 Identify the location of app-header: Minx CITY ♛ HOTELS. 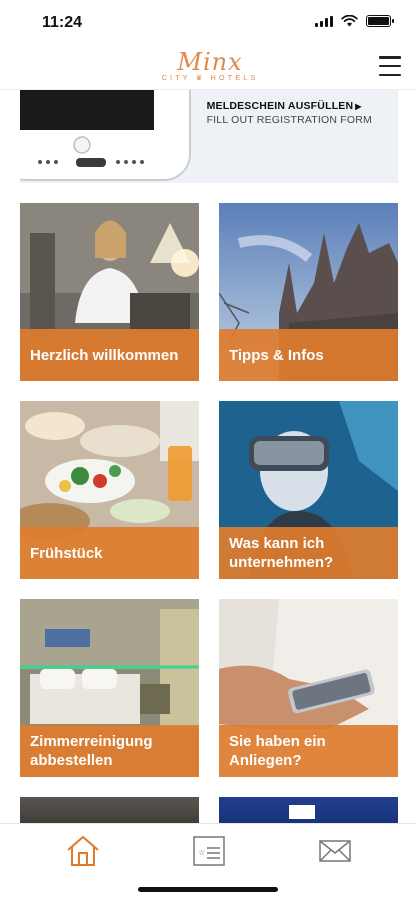
(208, 69).